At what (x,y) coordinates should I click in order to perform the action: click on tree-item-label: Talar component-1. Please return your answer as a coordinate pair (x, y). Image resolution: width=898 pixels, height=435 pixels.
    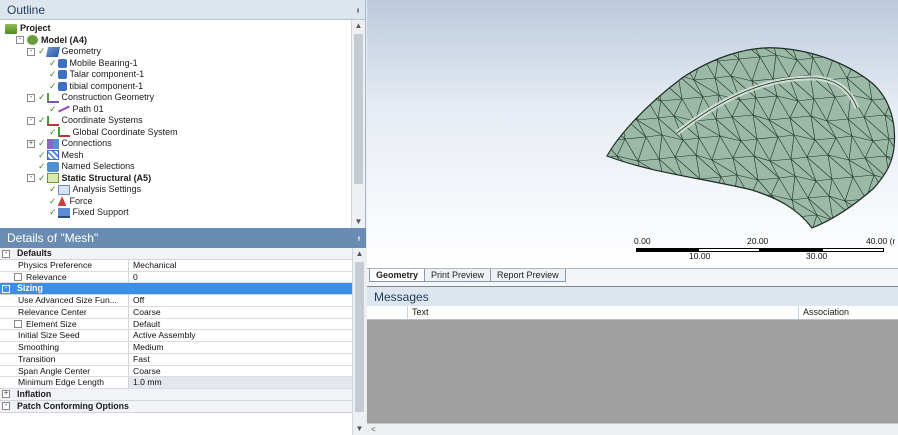
    Looking at the image, I should click on (107, 74).